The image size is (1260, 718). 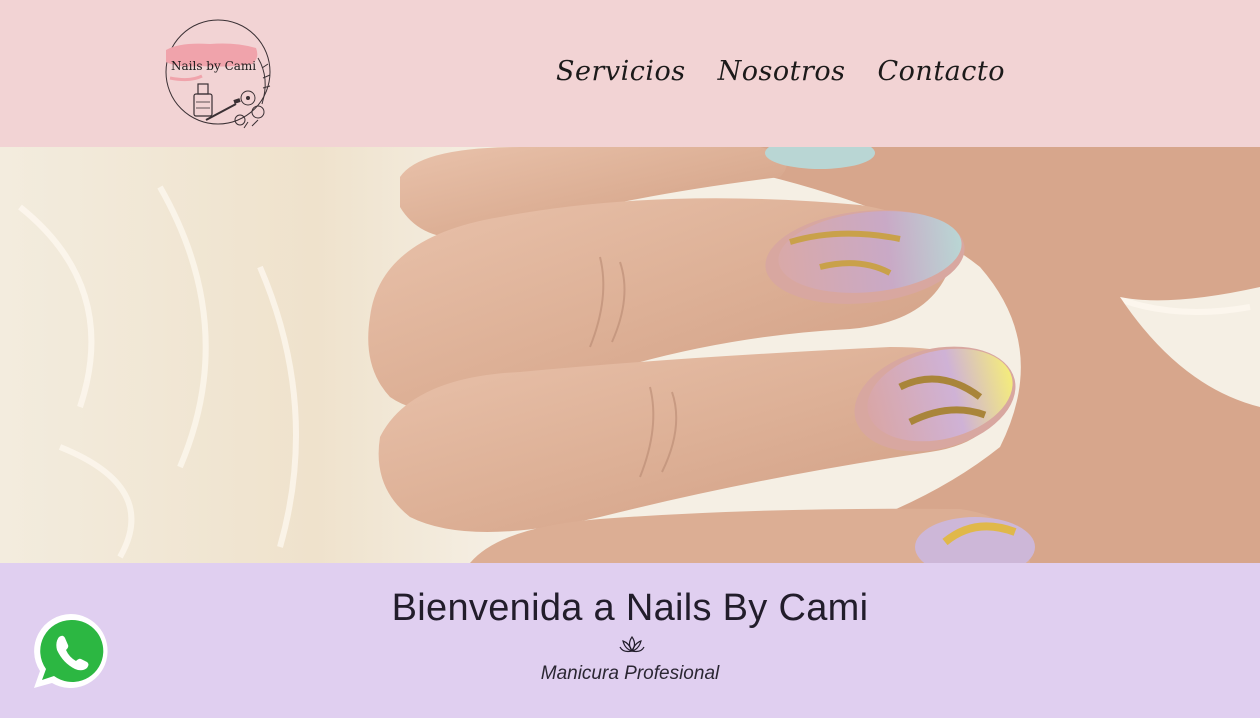 I want to click on welcome-title: Bienvenida a Nails By Cami, so click(x=630, y=608).